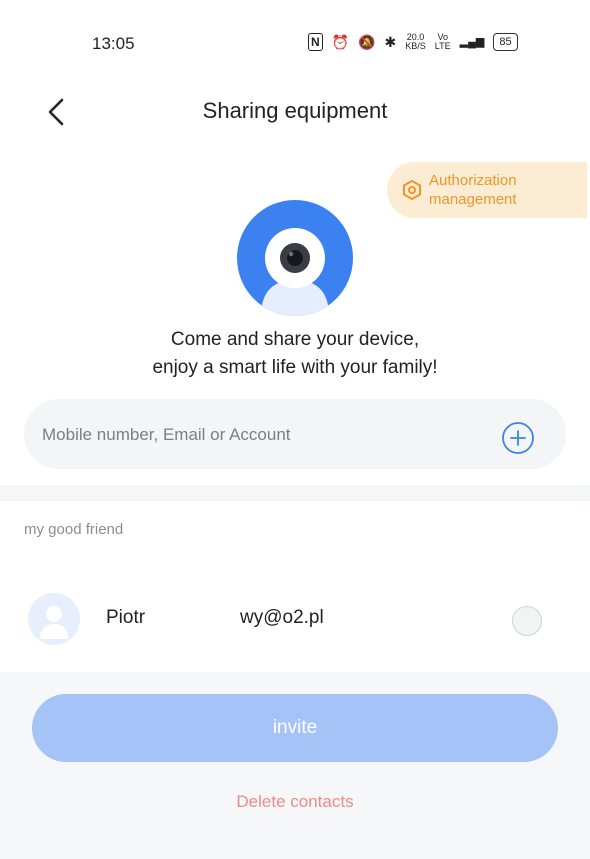 This screenshot has height=859, width=590. What do you see at coordinates (74, 529) in the screenshot?
I see `friends-section-label: my good friend` at bounding box center [74, 529].